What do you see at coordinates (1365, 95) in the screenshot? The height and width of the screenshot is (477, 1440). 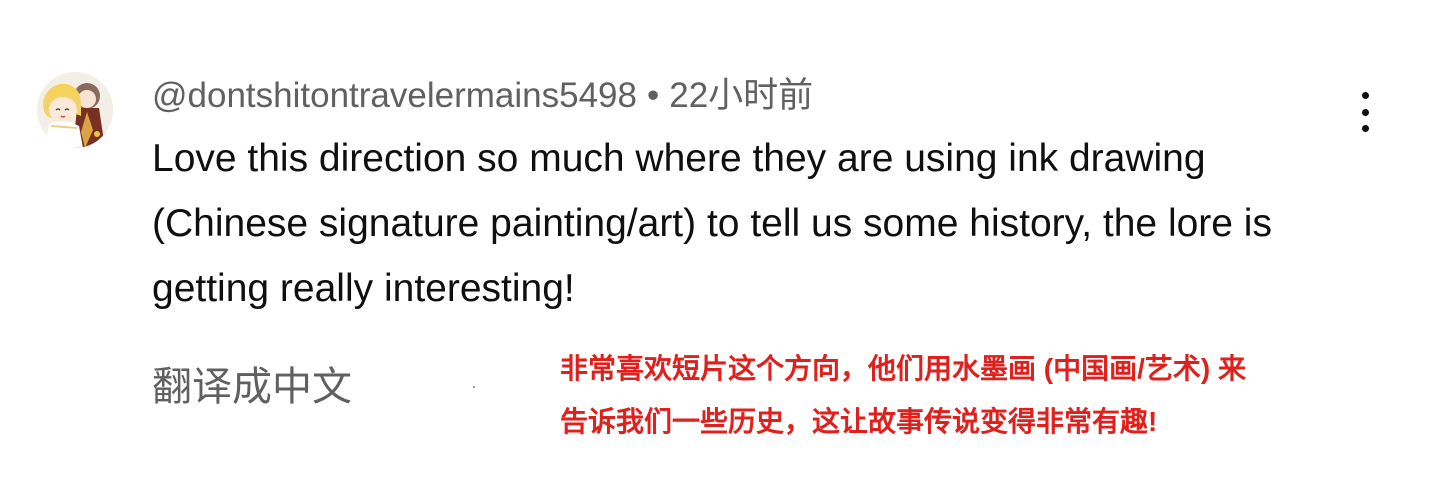 I see `more-vert-icon-dot-top` at bounding box center [1365, 95].